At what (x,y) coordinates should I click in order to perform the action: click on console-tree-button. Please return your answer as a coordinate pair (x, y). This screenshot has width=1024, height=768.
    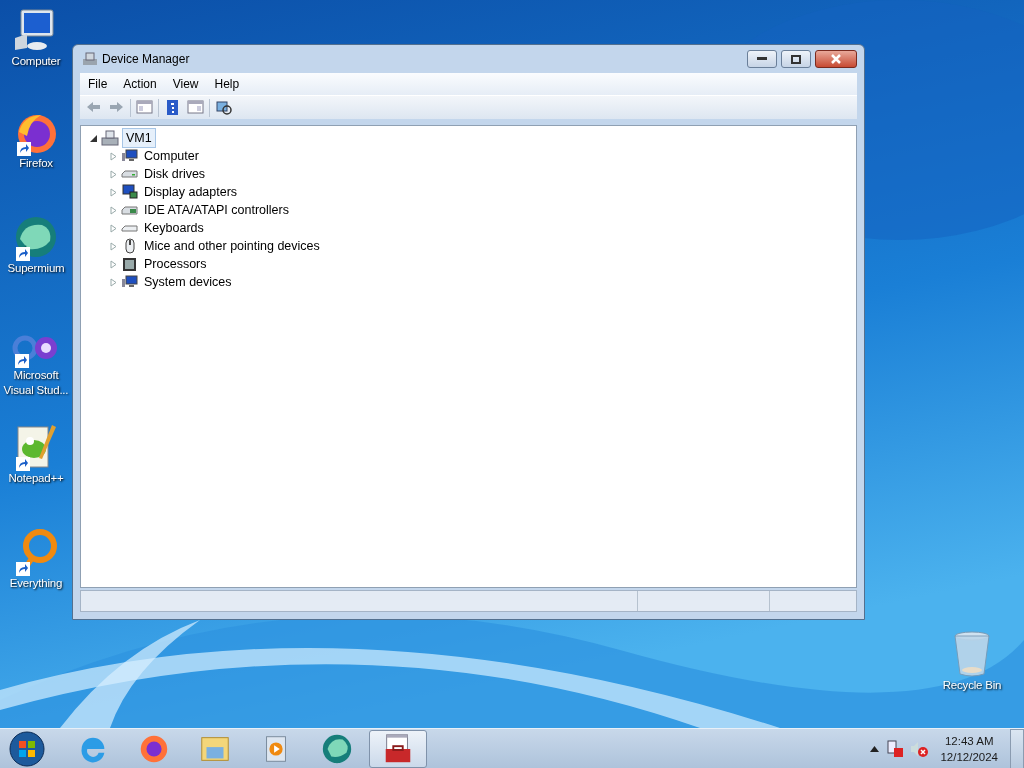
    Looking at the image, I should click on (144, 107).